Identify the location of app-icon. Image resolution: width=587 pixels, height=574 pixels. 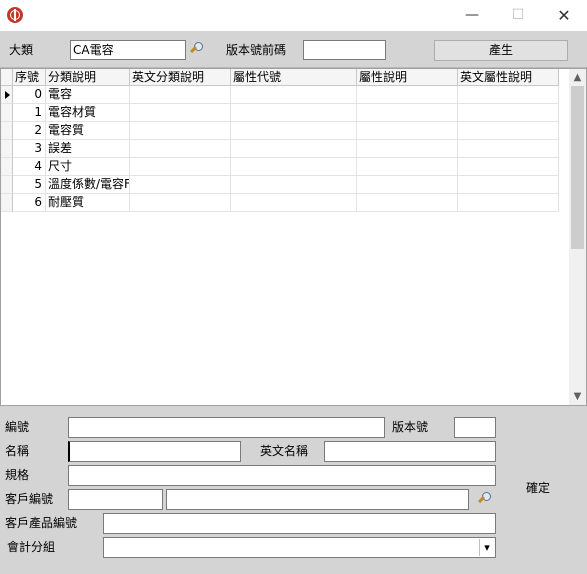
(15, 15).